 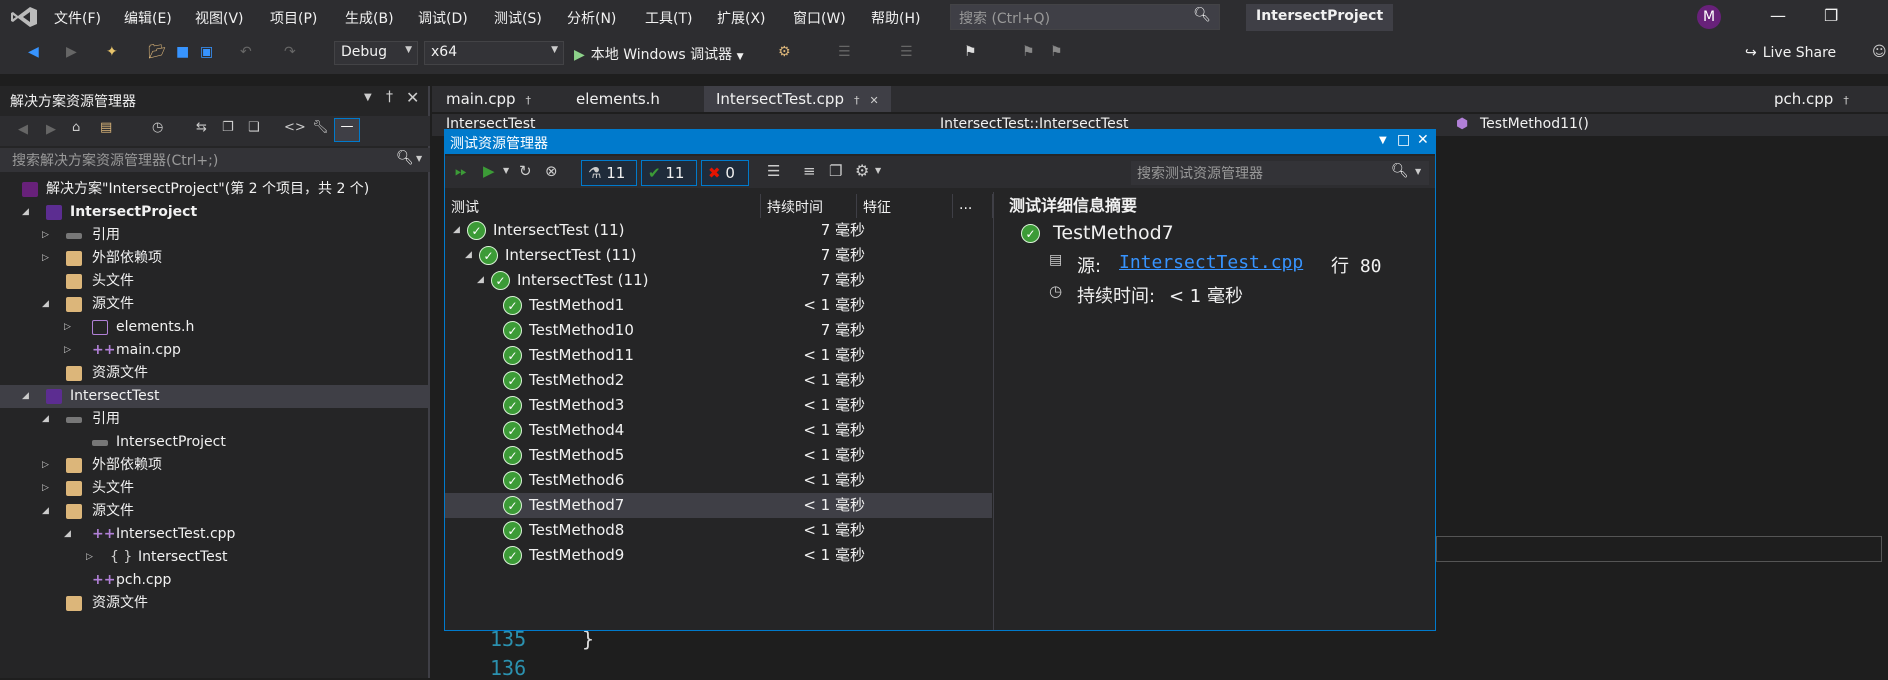 What do you see at coordinates (219, 18) in the screenshot?
I see `menu-view: 视图(V)` at bounding box center [219, 18].